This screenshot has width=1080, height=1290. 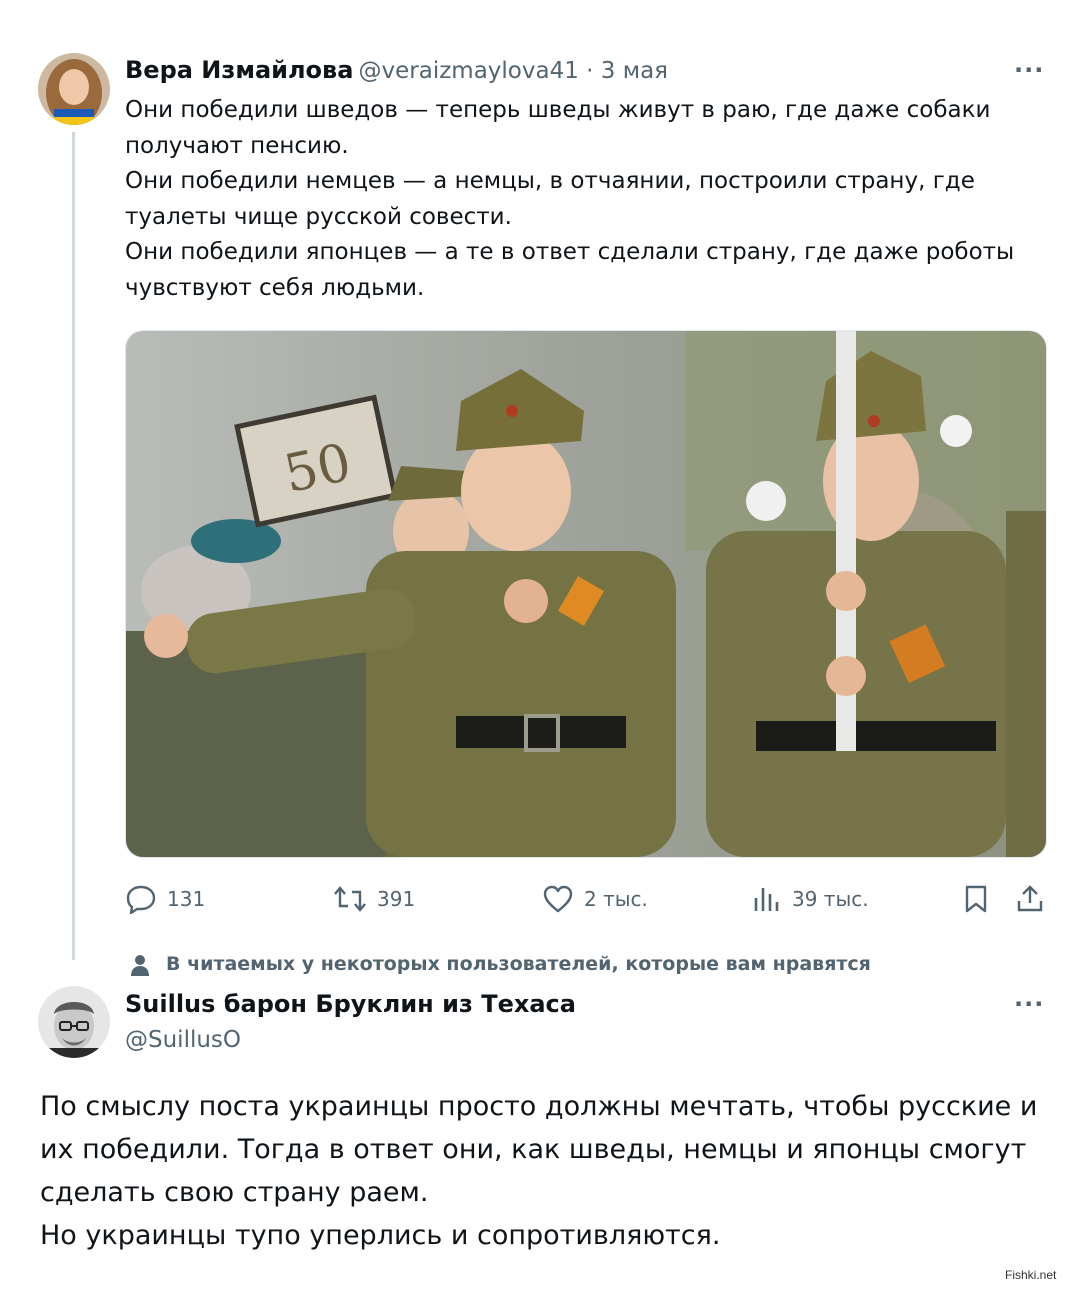 I want to click on views-icon, so click(x=766, y=899).